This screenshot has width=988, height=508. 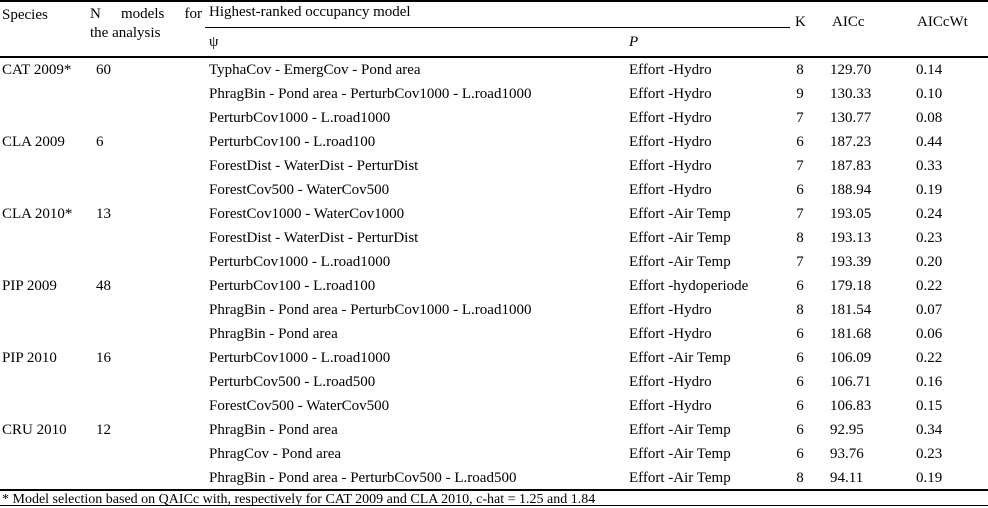 I want to click on row-cell-psi: PerturbCov1000 - L.road1000, so click(x=300, y=262).